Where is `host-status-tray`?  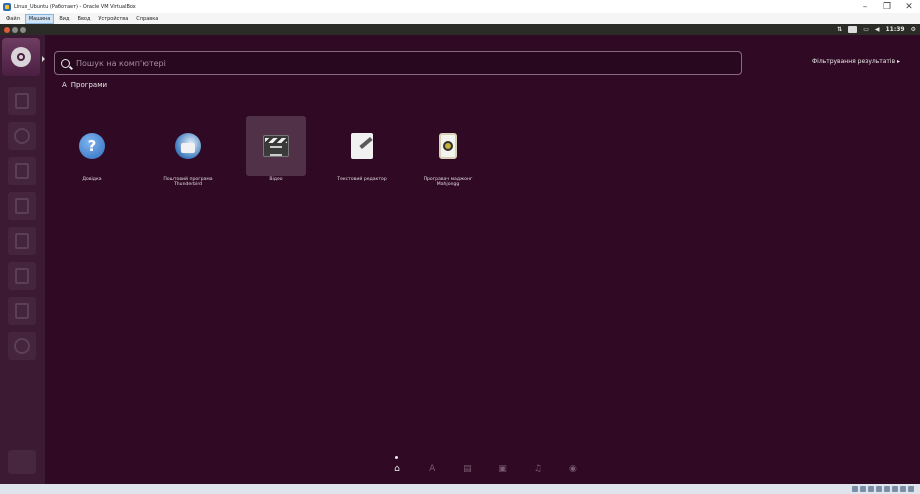 host-status-tray is located at coordinates (883, 489).